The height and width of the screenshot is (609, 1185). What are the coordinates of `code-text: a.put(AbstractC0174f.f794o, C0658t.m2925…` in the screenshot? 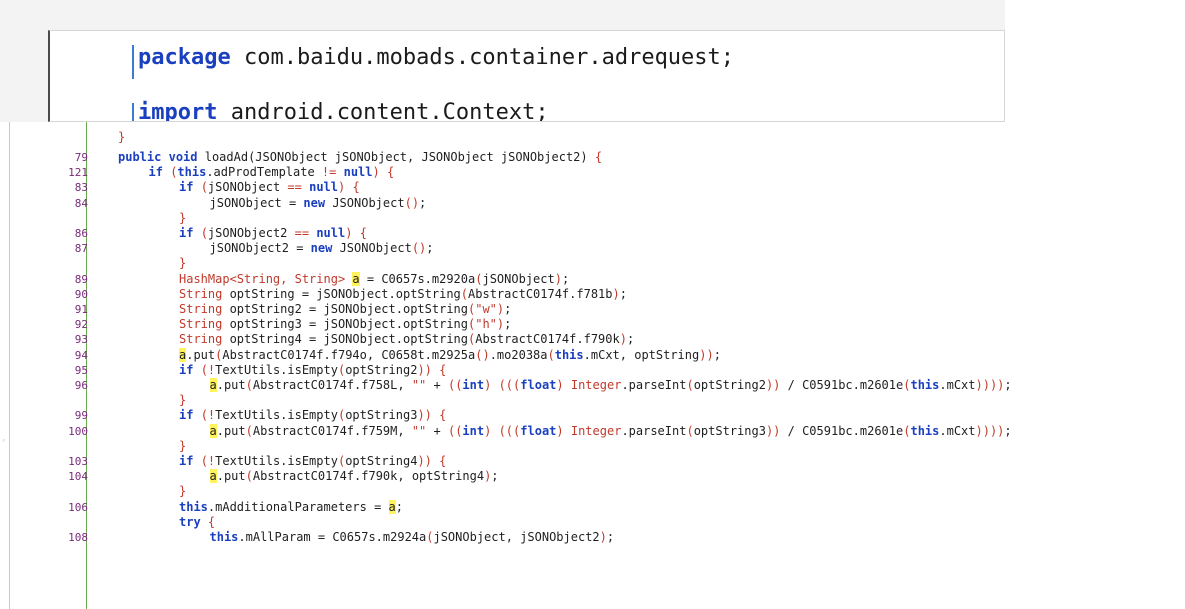 It's located at (450, 355).